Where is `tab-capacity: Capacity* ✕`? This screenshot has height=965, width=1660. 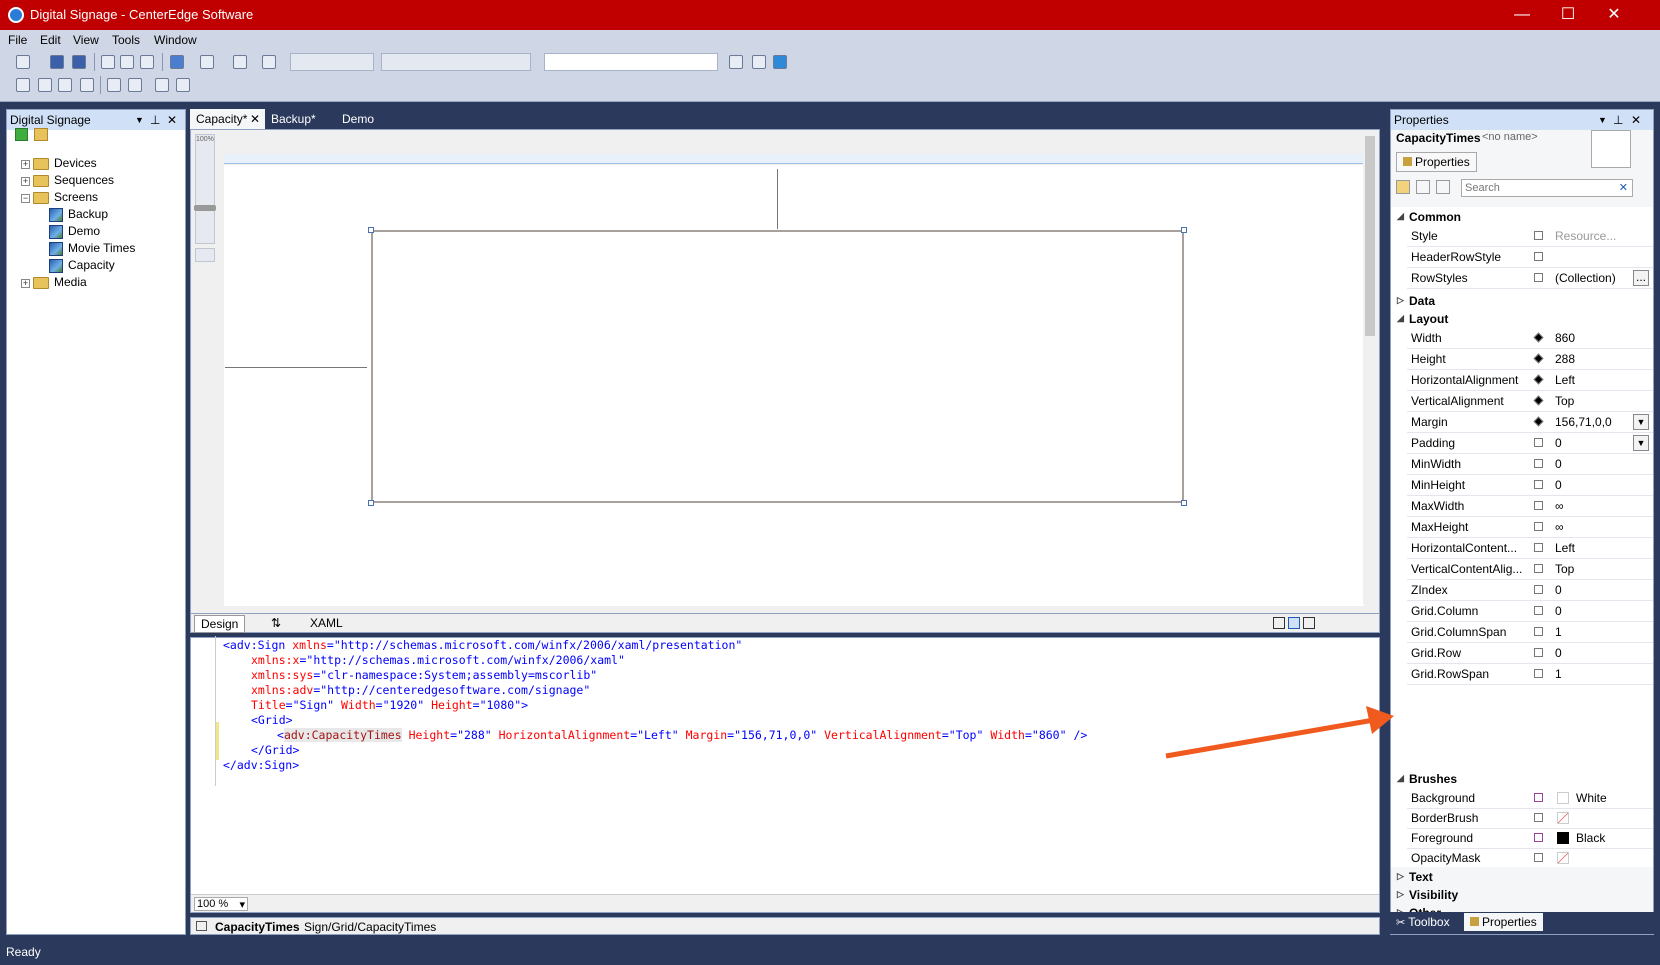 tab-capacity: Capacity* ✕ is located at coordinates (227, 119).